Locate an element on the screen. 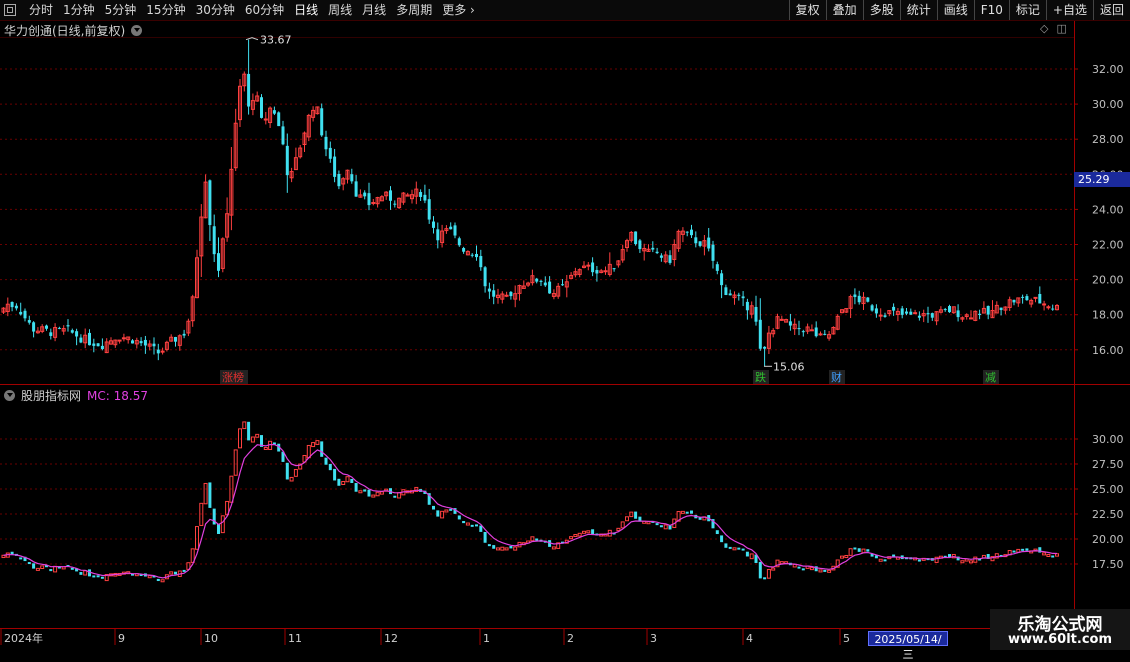  x-tick-label: 3 is located at coordinates (653, 638).